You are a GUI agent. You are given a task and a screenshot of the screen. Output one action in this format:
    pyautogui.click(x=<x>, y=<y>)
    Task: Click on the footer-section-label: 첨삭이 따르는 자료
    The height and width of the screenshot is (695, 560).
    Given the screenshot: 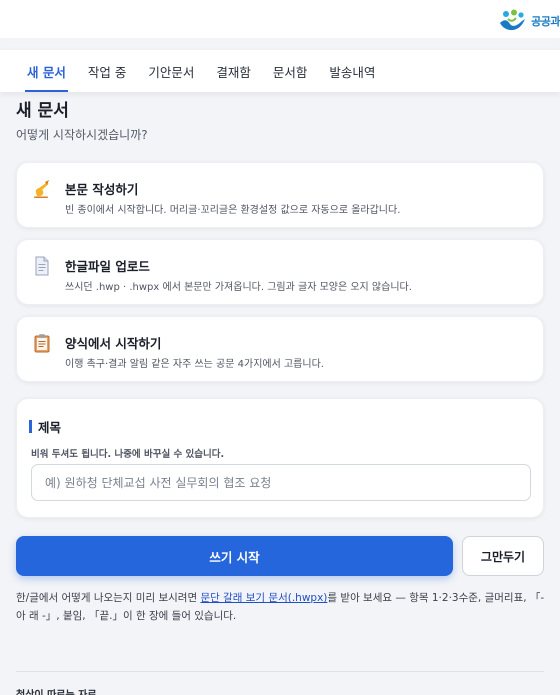 What is the action you would take?
    pyautogui.click(x=56, y=690)
    